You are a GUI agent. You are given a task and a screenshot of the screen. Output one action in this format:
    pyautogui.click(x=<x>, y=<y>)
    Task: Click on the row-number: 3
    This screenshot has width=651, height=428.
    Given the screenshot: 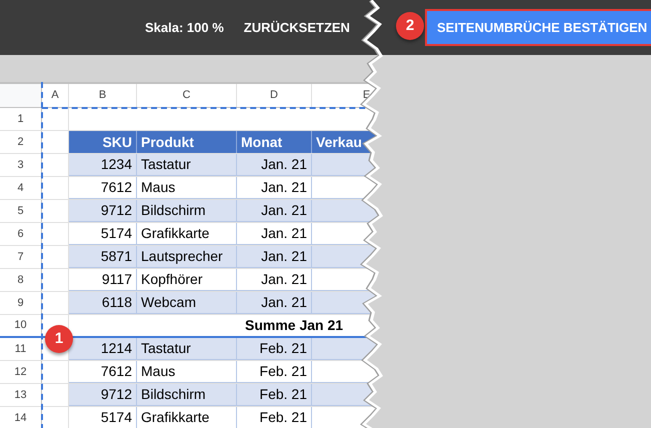 What is the action you would take?
    pyautogui.click(x=21, y=165)
    